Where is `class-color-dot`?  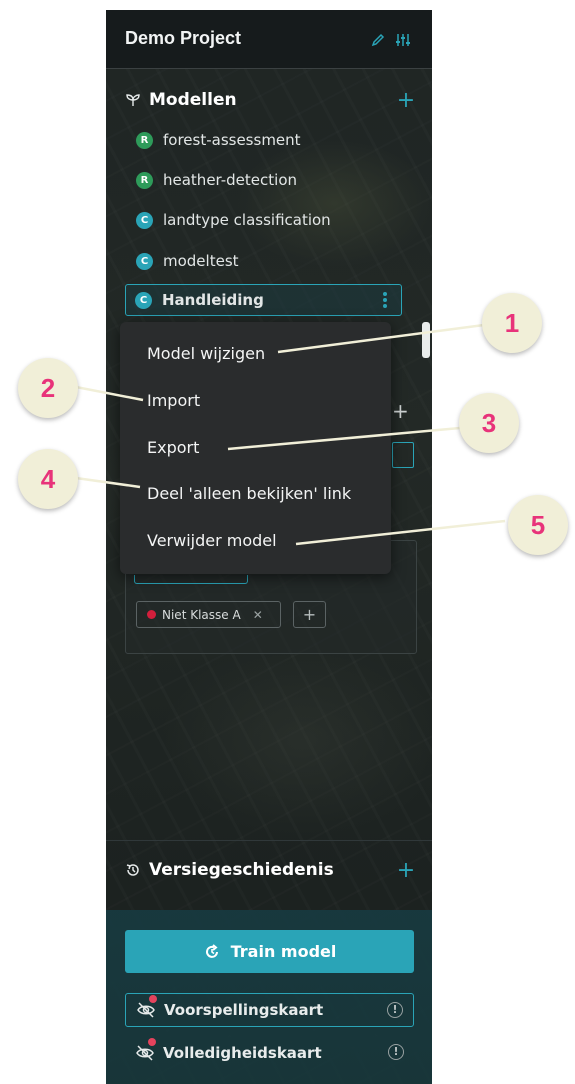
class-color-dot is located at coordinates (151, 614).